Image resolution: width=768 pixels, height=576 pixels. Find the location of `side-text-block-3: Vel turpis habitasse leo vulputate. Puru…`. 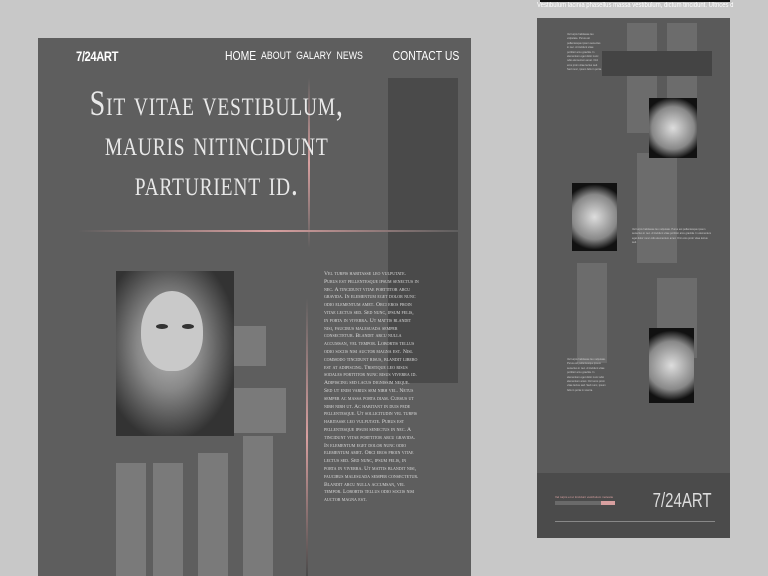

side-text-block-3: Vel turpis habitasse leo vulputate. Puru… is located at coordinates (586, 375).